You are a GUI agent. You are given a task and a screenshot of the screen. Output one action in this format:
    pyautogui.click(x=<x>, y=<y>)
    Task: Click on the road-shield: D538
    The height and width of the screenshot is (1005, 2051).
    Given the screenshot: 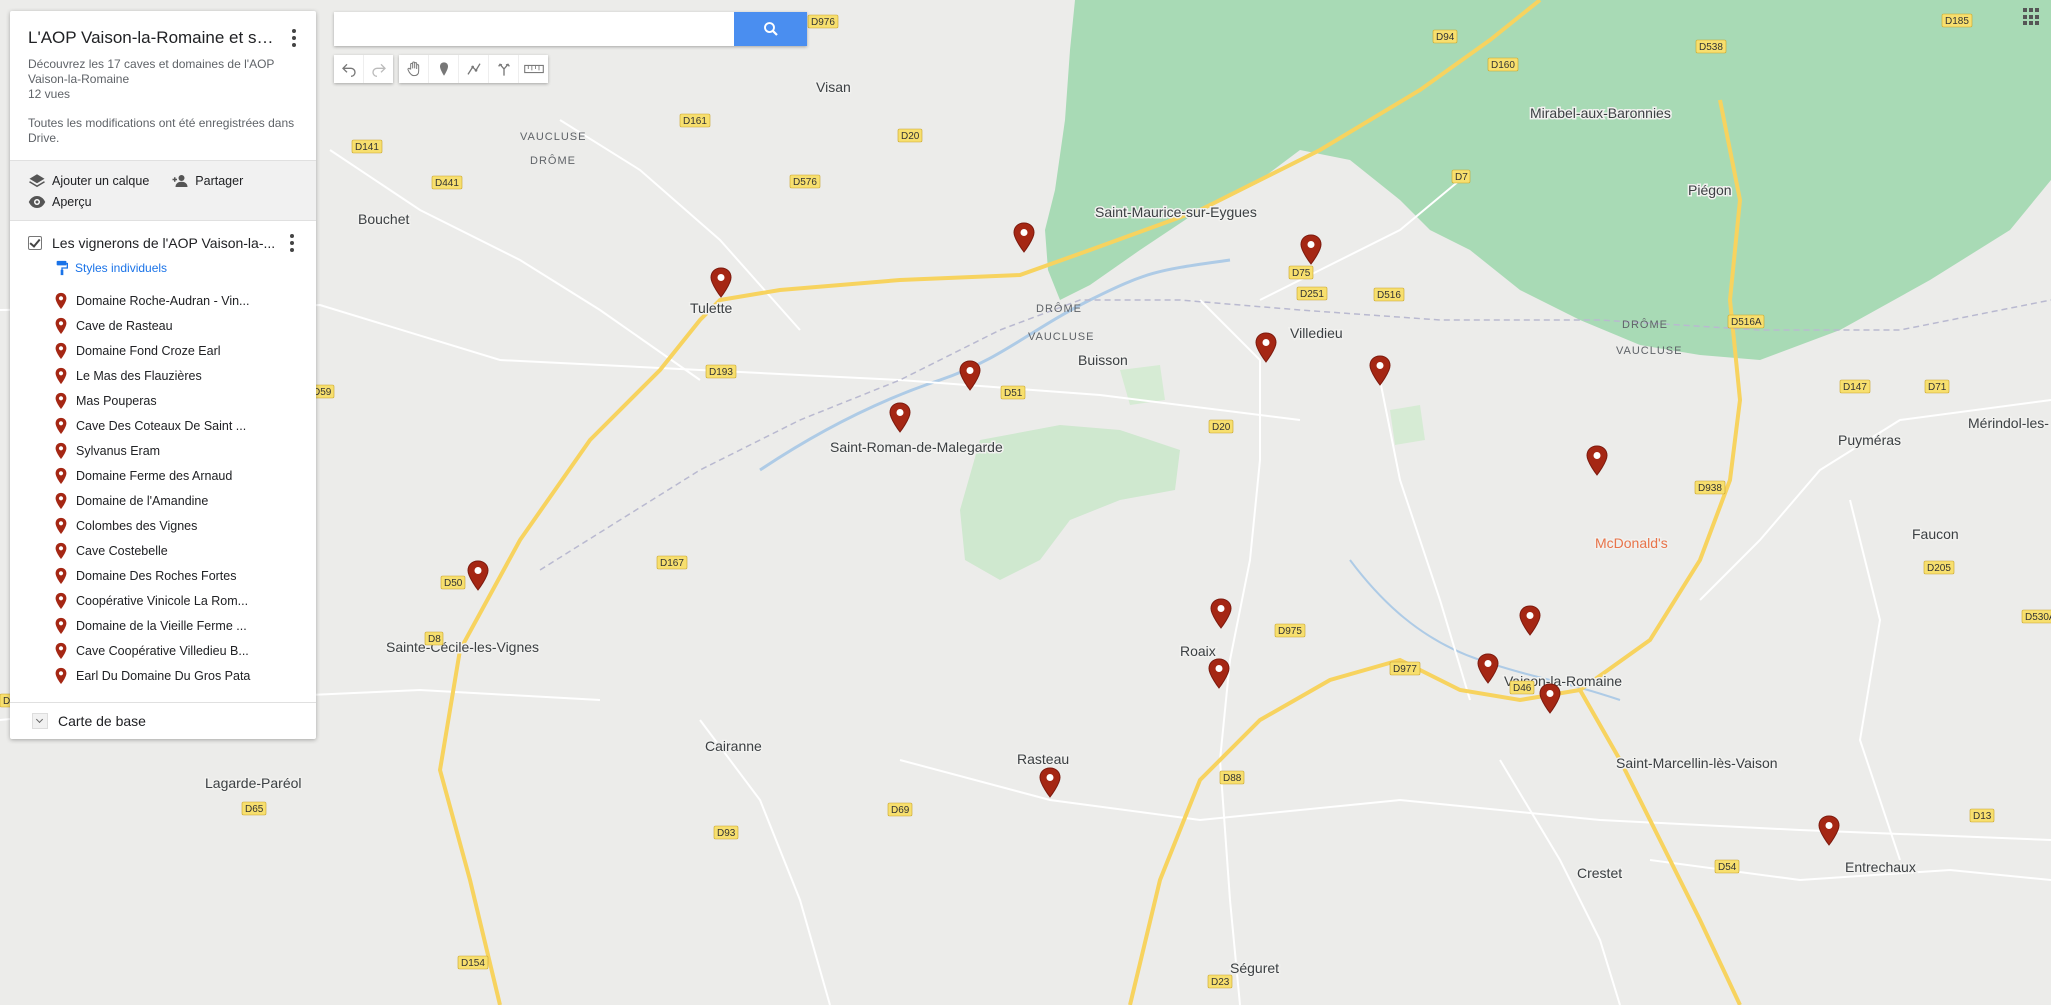 What is the action you would take?
    pyautogui.click(x=1711, y=46)
    